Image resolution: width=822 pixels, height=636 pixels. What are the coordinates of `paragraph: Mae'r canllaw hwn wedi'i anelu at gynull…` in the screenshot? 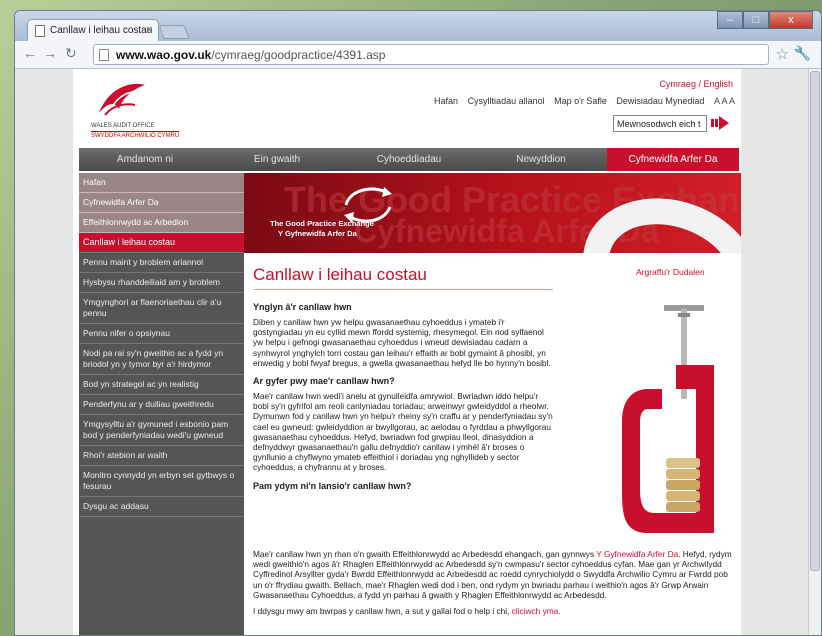 It's located at (403, 432).